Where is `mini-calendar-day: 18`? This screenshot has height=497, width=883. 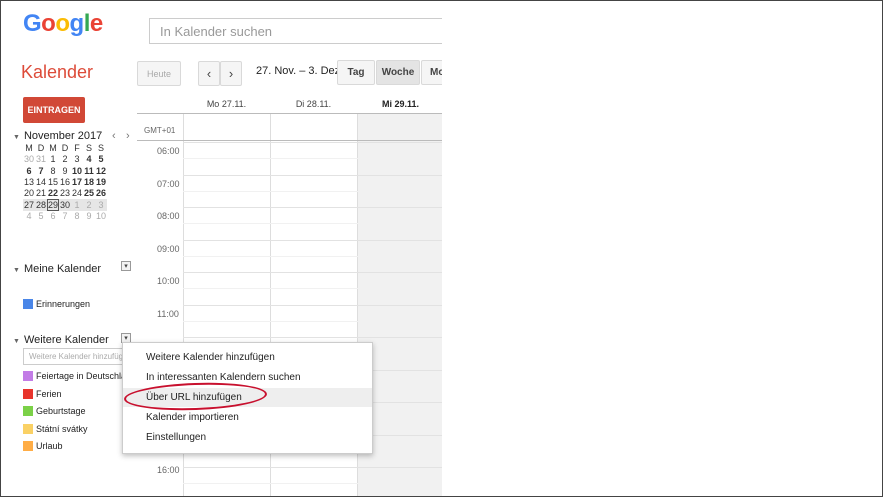 mini-calendar-day: 18 is located at coordinates (89, 182).